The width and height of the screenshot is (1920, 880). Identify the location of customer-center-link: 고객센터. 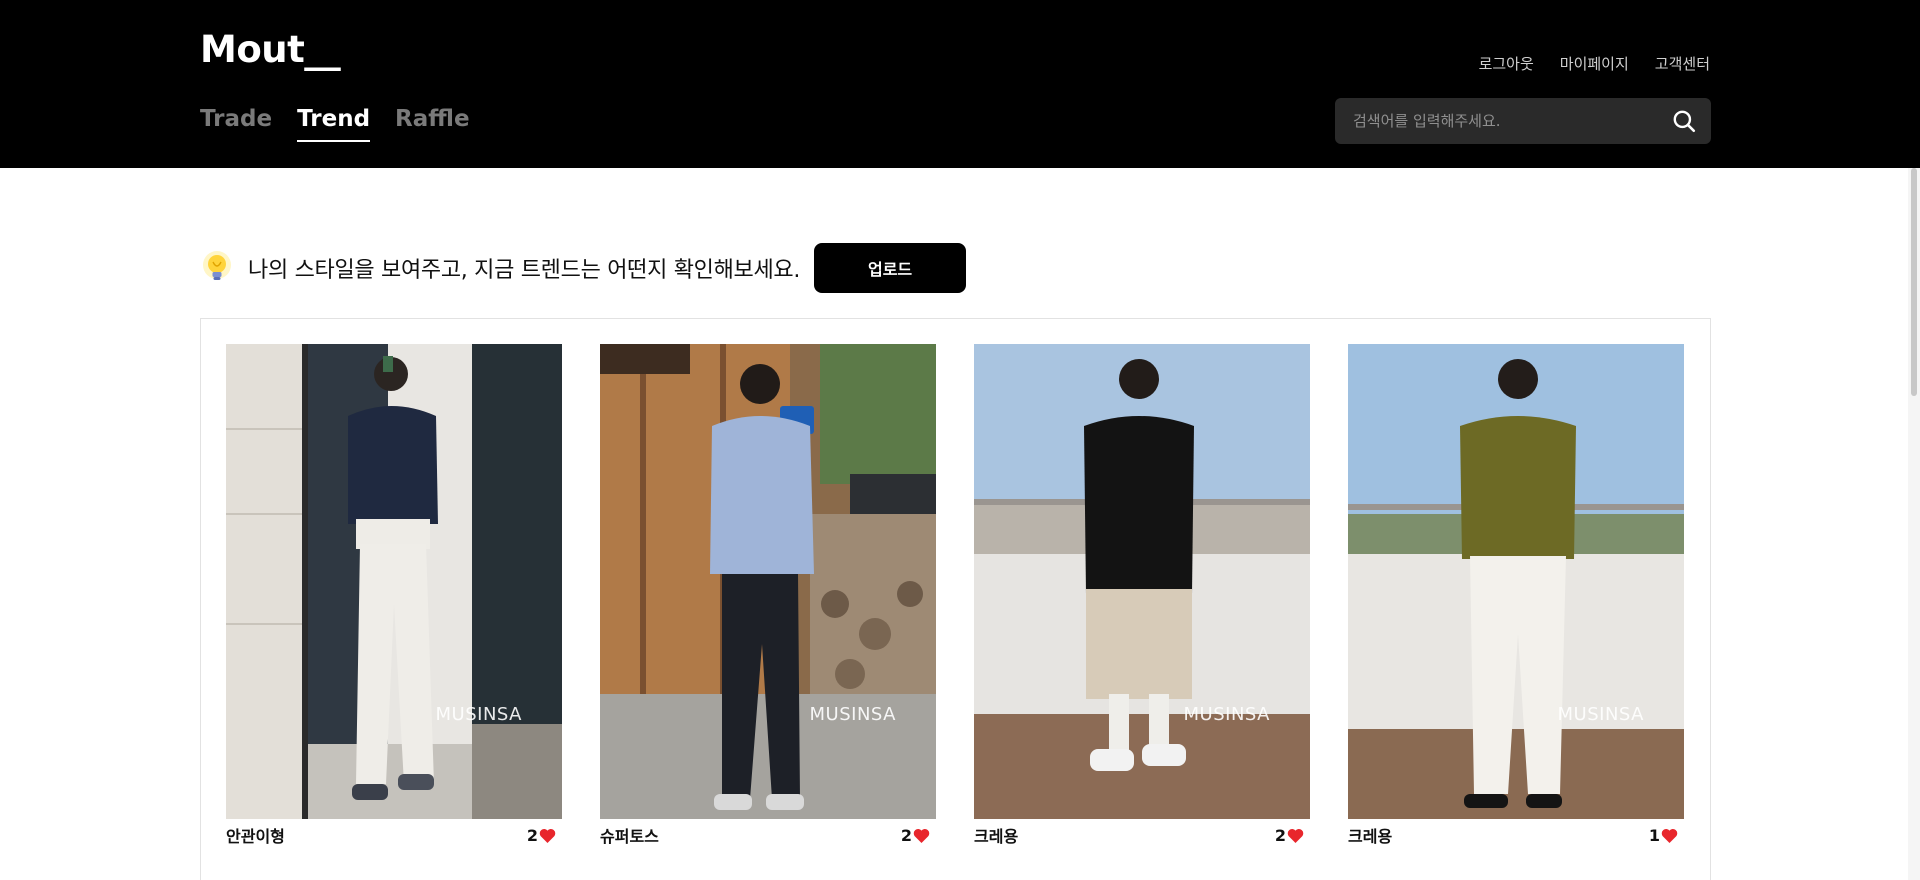
(1682, 63).